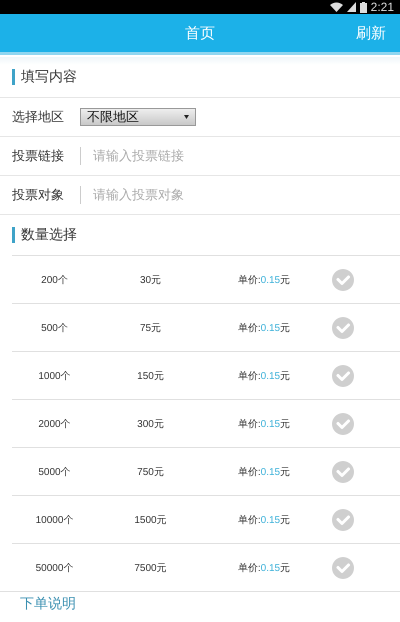 Image resolution: width=400 pixels, height=622 pixels. Describe the element at coordinates (38, 117) in the screenshot. I see `field-label: 选择地区` at that location.